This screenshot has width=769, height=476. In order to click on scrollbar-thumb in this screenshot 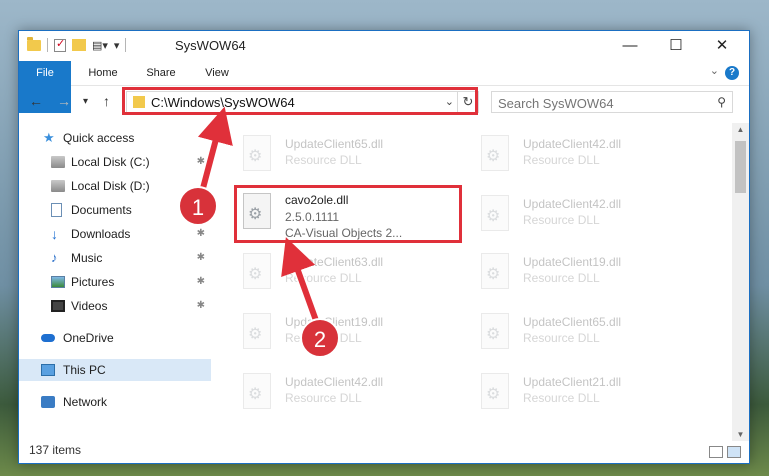, I will do `click(740, 167)`.